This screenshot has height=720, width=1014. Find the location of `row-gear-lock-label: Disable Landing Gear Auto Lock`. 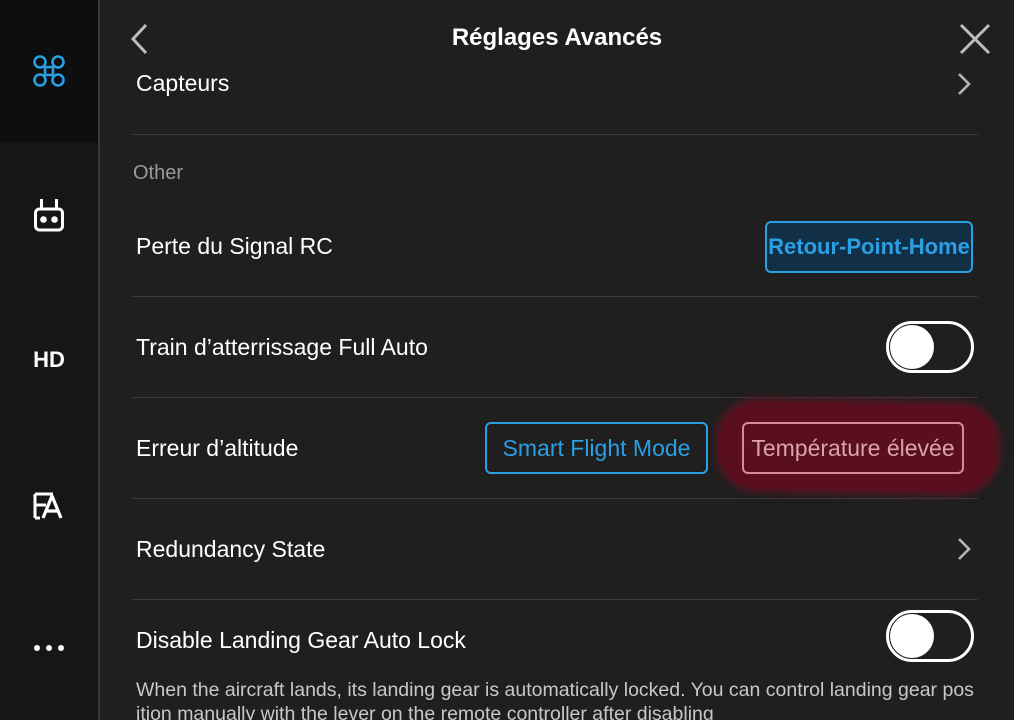

row-gear-lock-label: Disable Landing Gear Auto Lock is located at coordinates (301, 640).